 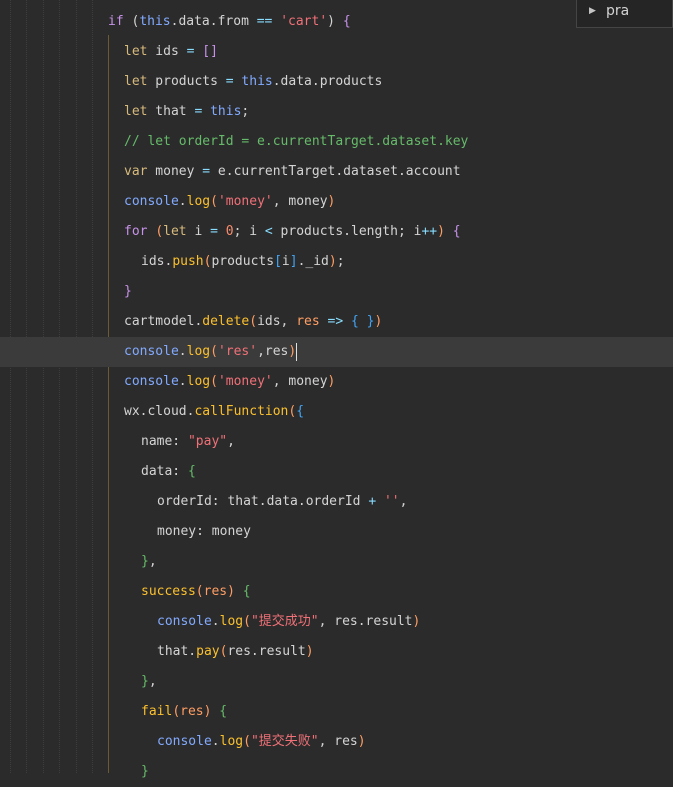 I want to click on code-line: money, so click(x=204, y=532).